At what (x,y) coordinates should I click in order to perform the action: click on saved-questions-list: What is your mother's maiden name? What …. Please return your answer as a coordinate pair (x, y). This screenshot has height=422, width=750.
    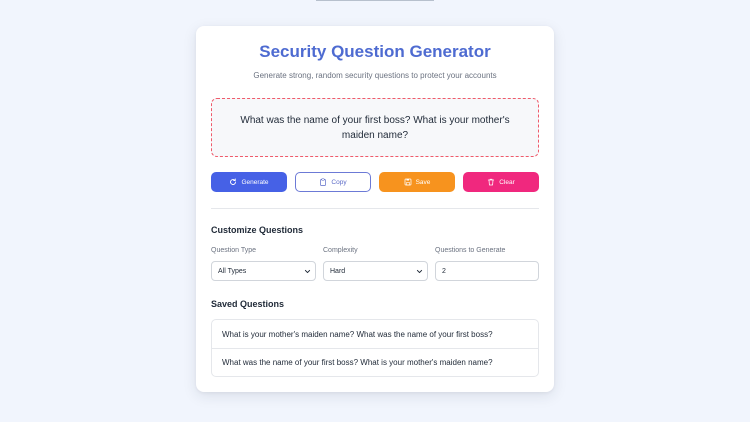
    Looking at the image, I should click on (375, 348).